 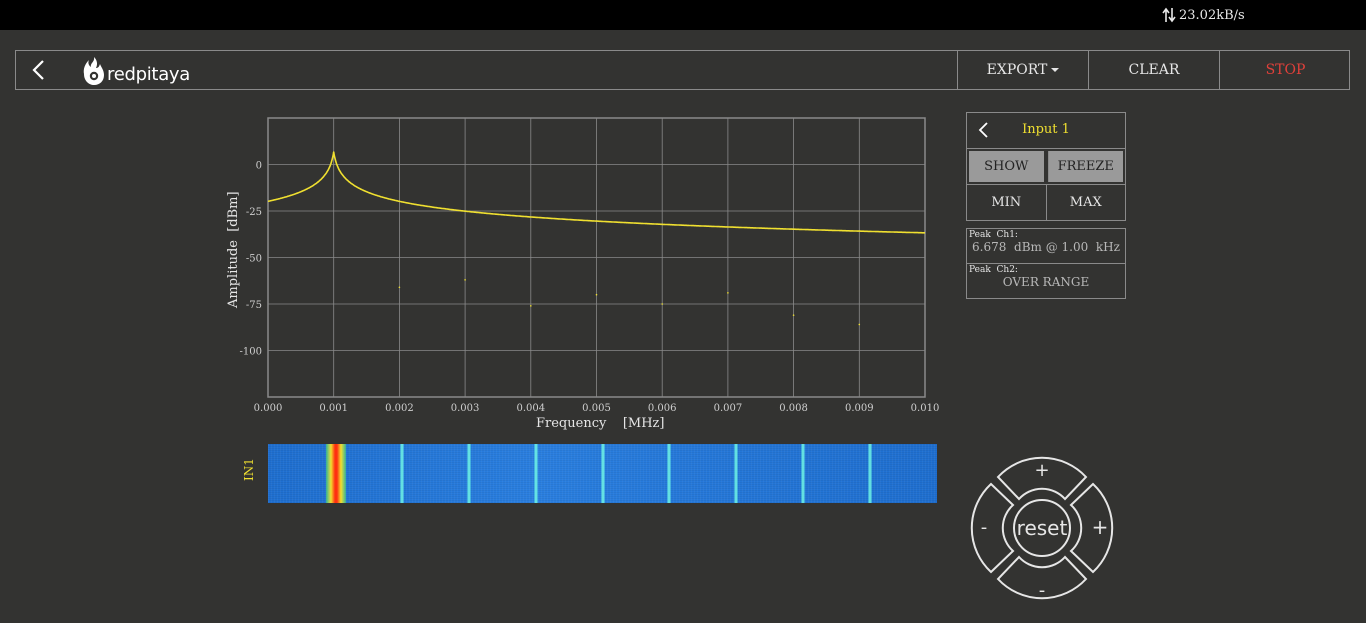 I want to click on freeze-button: FREEZE, so click(x=1085, y=166).